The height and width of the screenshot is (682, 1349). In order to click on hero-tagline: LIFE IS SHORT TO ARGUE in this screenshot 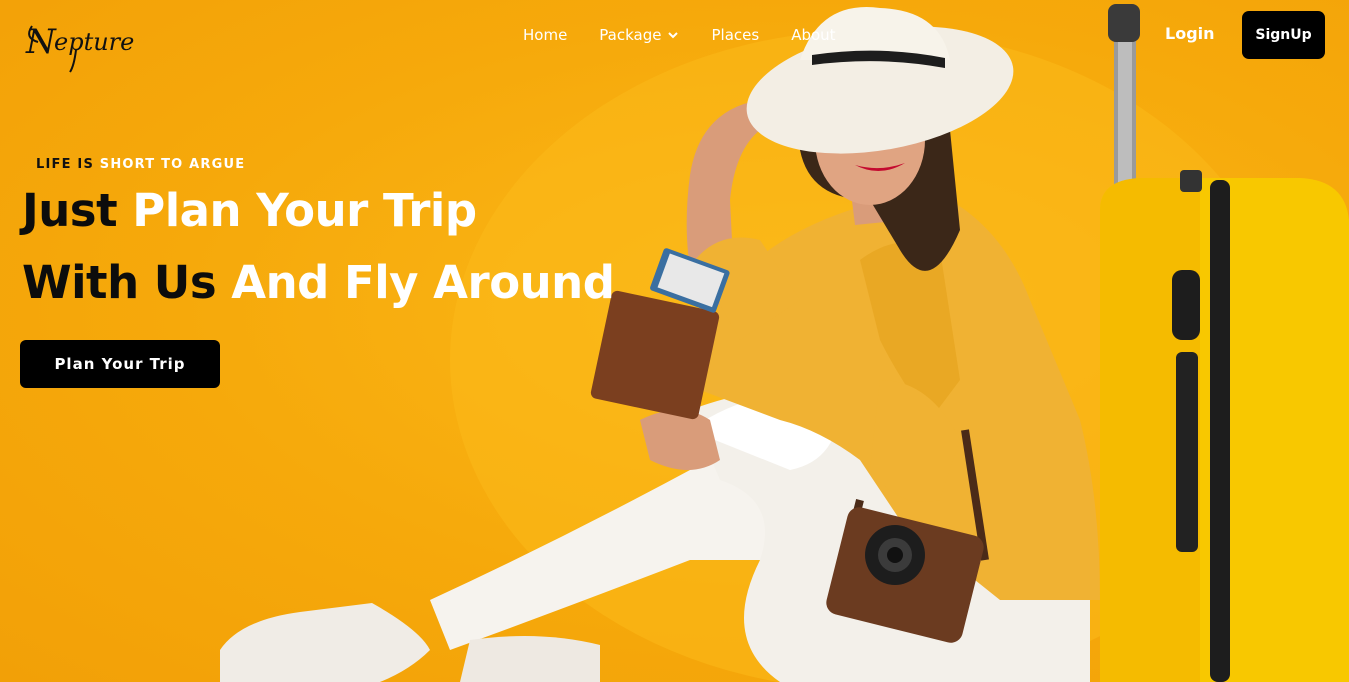, I will do `click(140, 164)`.